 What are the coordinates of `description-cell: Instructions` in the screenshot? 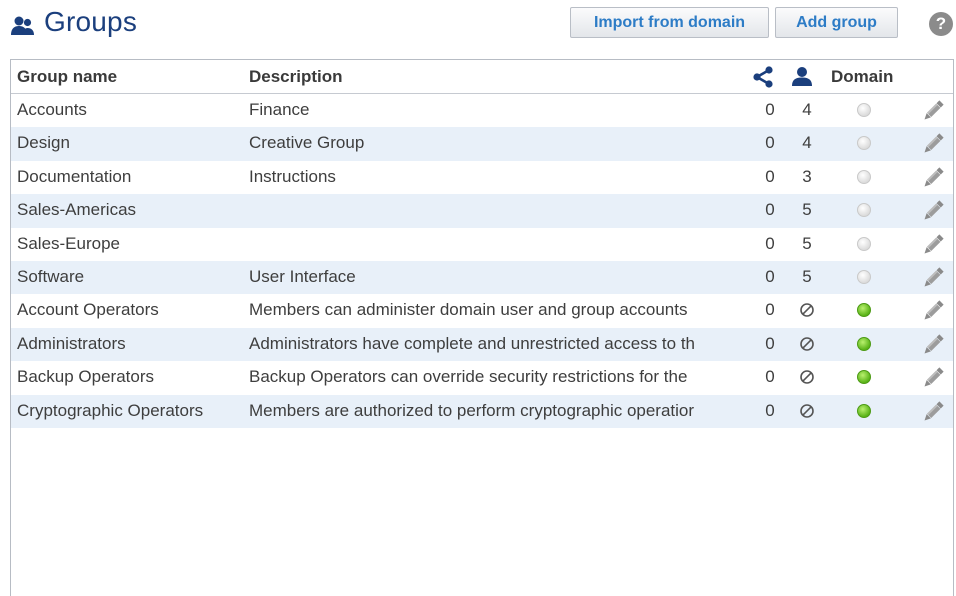 It's located at (292, 176).